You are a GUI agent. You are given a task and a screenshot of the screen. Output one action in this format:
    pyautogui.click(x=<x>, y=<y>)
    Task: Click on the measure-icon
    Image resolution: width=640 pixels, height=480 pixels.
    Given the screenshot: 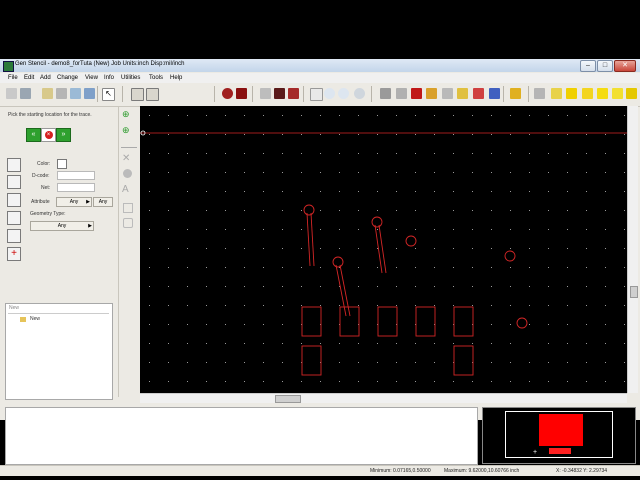 What is the action you would take?
    pyautogui.click(x=416, y=93)
    